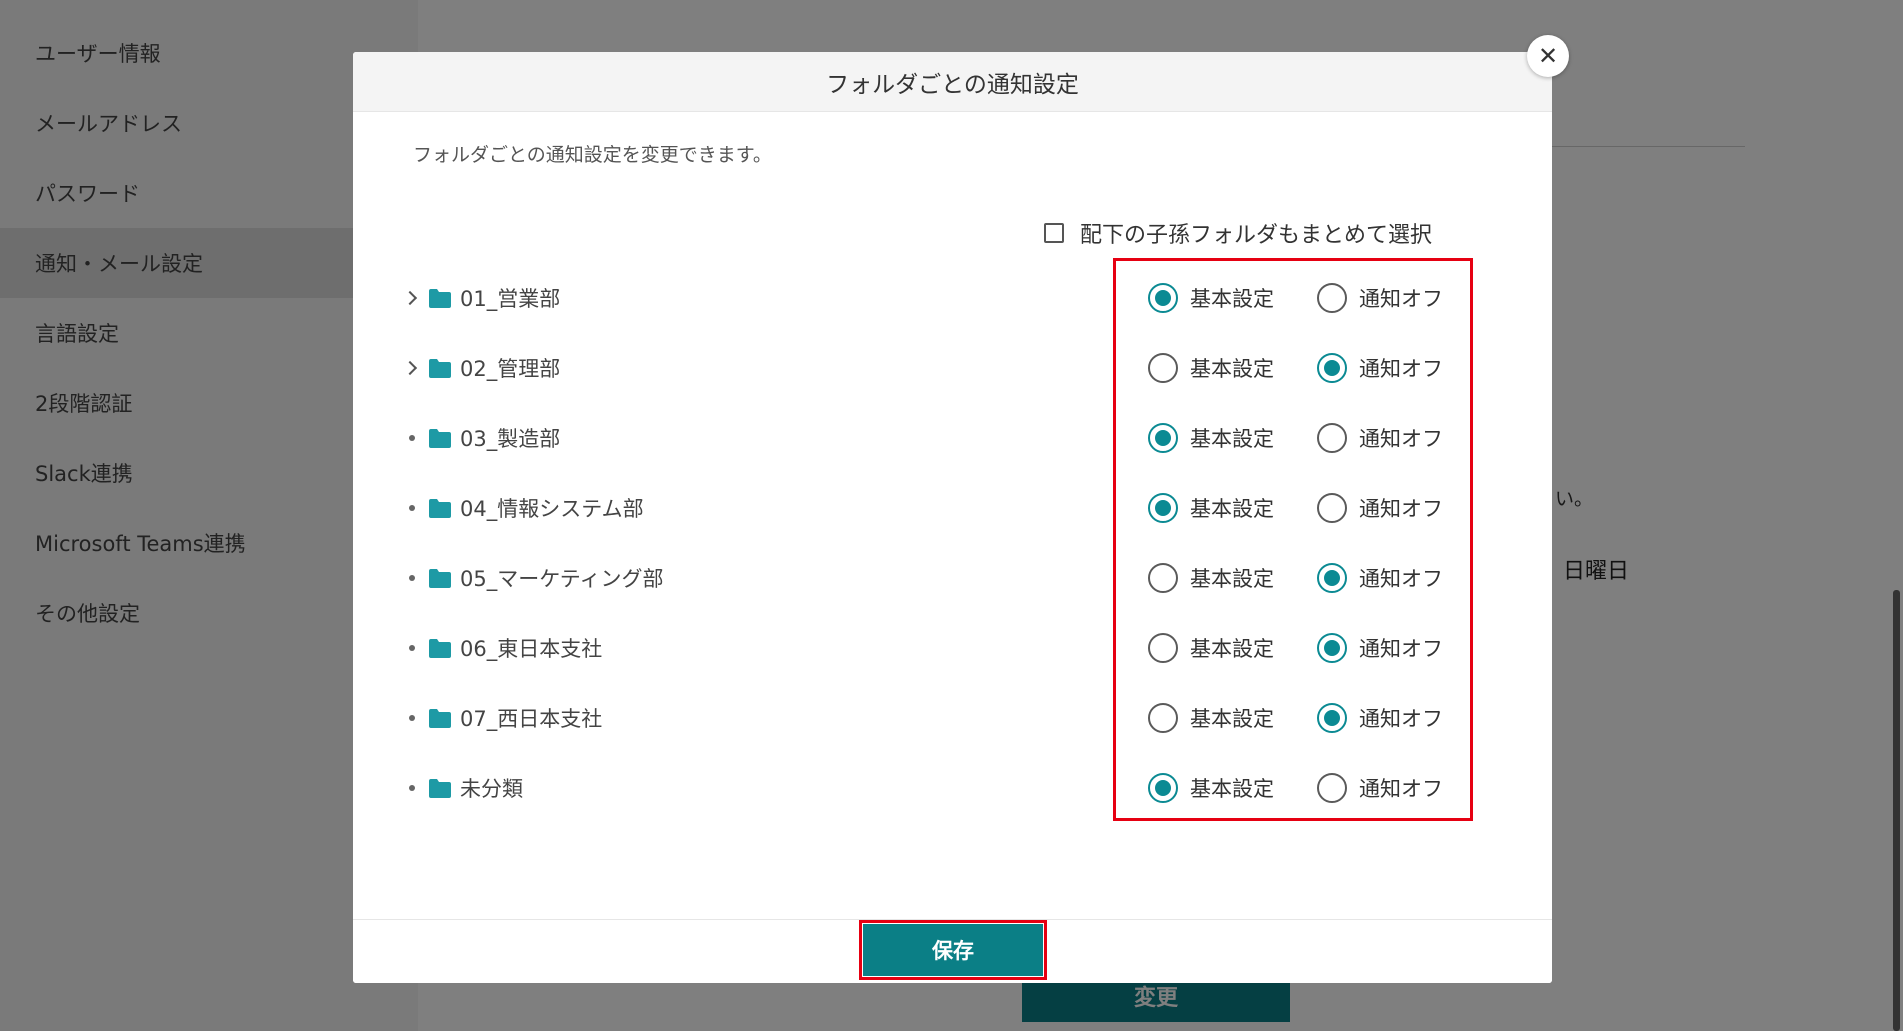  Describe the element at coordinates (952, 578) in the screenshot. I see `folder-row: 05_マーケティング部 基本設定 通知オフ` at that location.